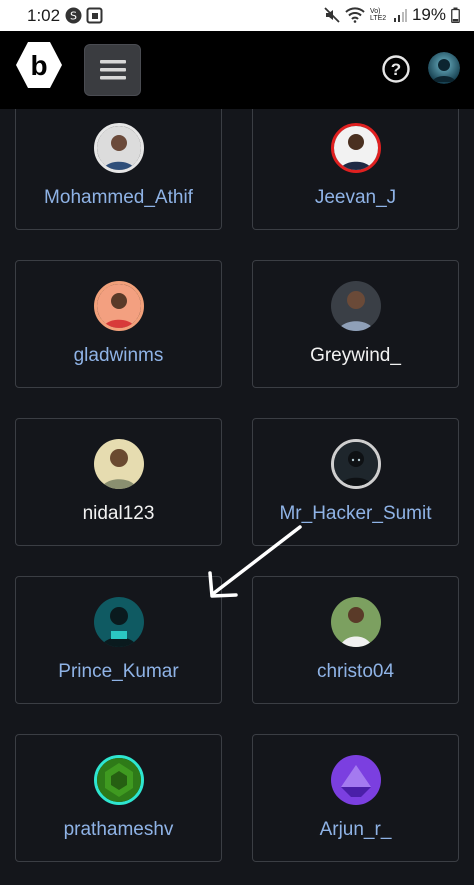 This screenshot has height=885, width=474. I want to click on username: Jeevan_J, so click(355, 198).